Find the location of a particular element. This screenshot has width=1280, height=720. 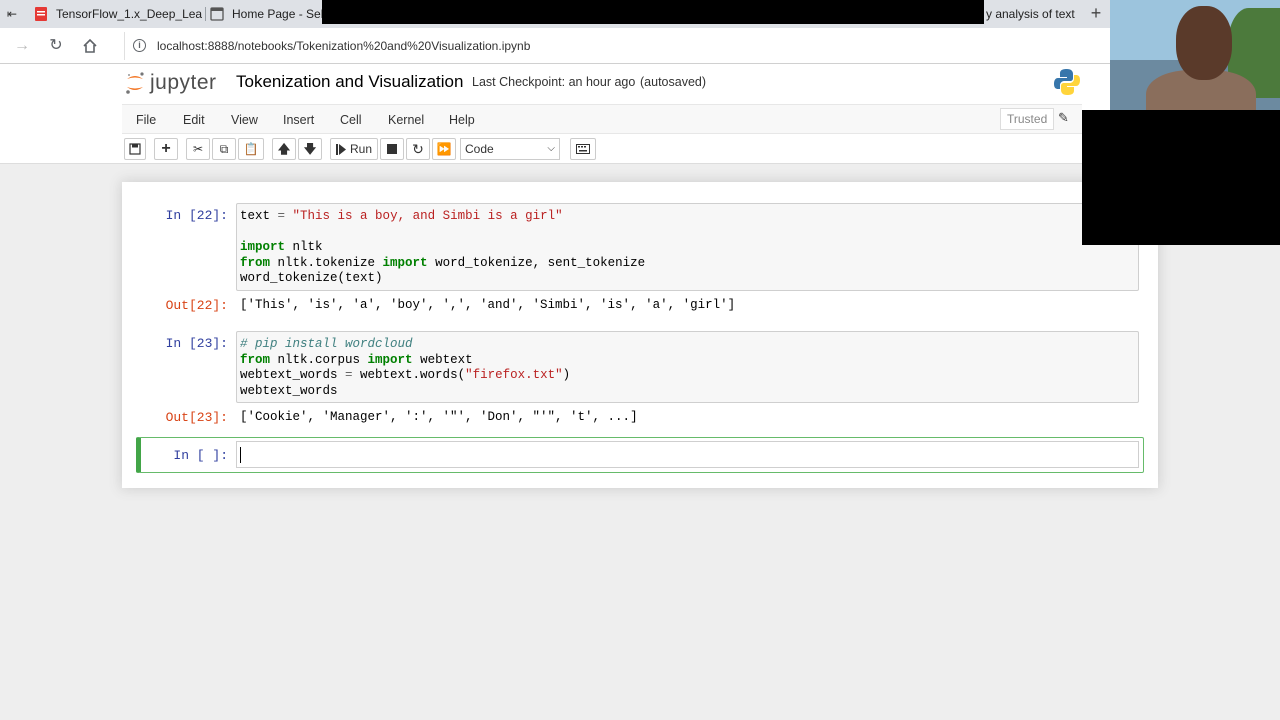

home-icon is located at coordinates (90, 46).